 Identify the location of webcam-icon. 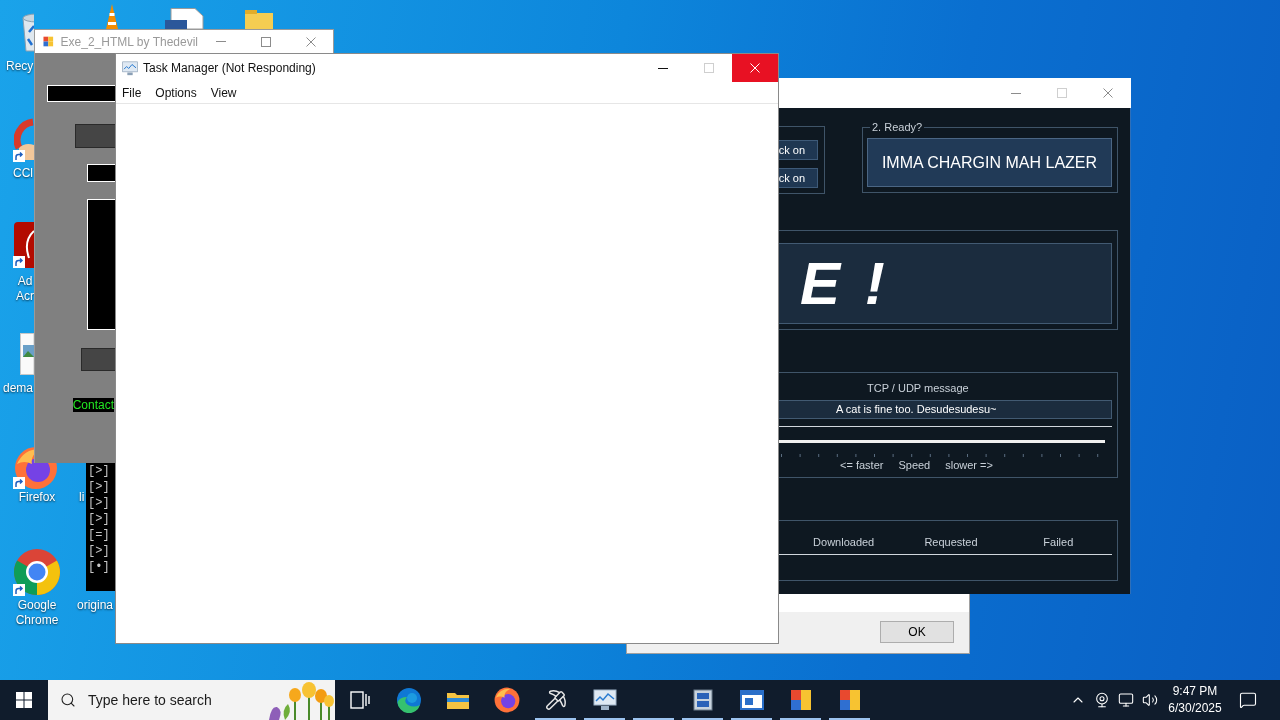
(1102, 700).